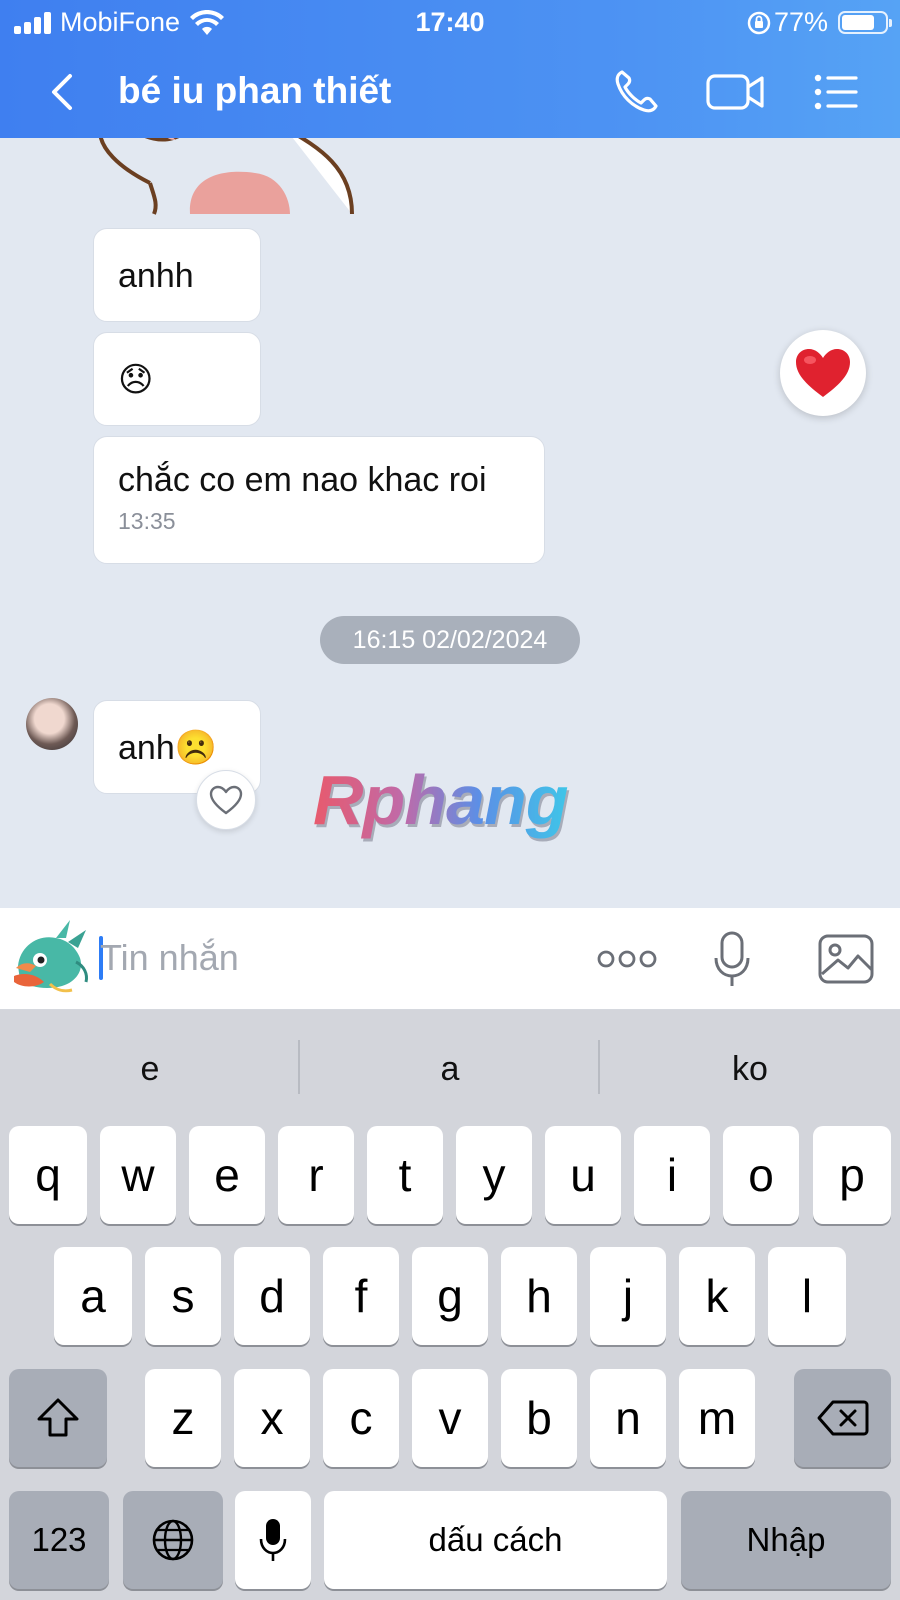 The width and height of the screenshot is (900, 1600). What do you see at coordinates (302, 480) in the screenshot?
I see `message-text: chắc co em nao khac roi` at bounding box center [302, 480].